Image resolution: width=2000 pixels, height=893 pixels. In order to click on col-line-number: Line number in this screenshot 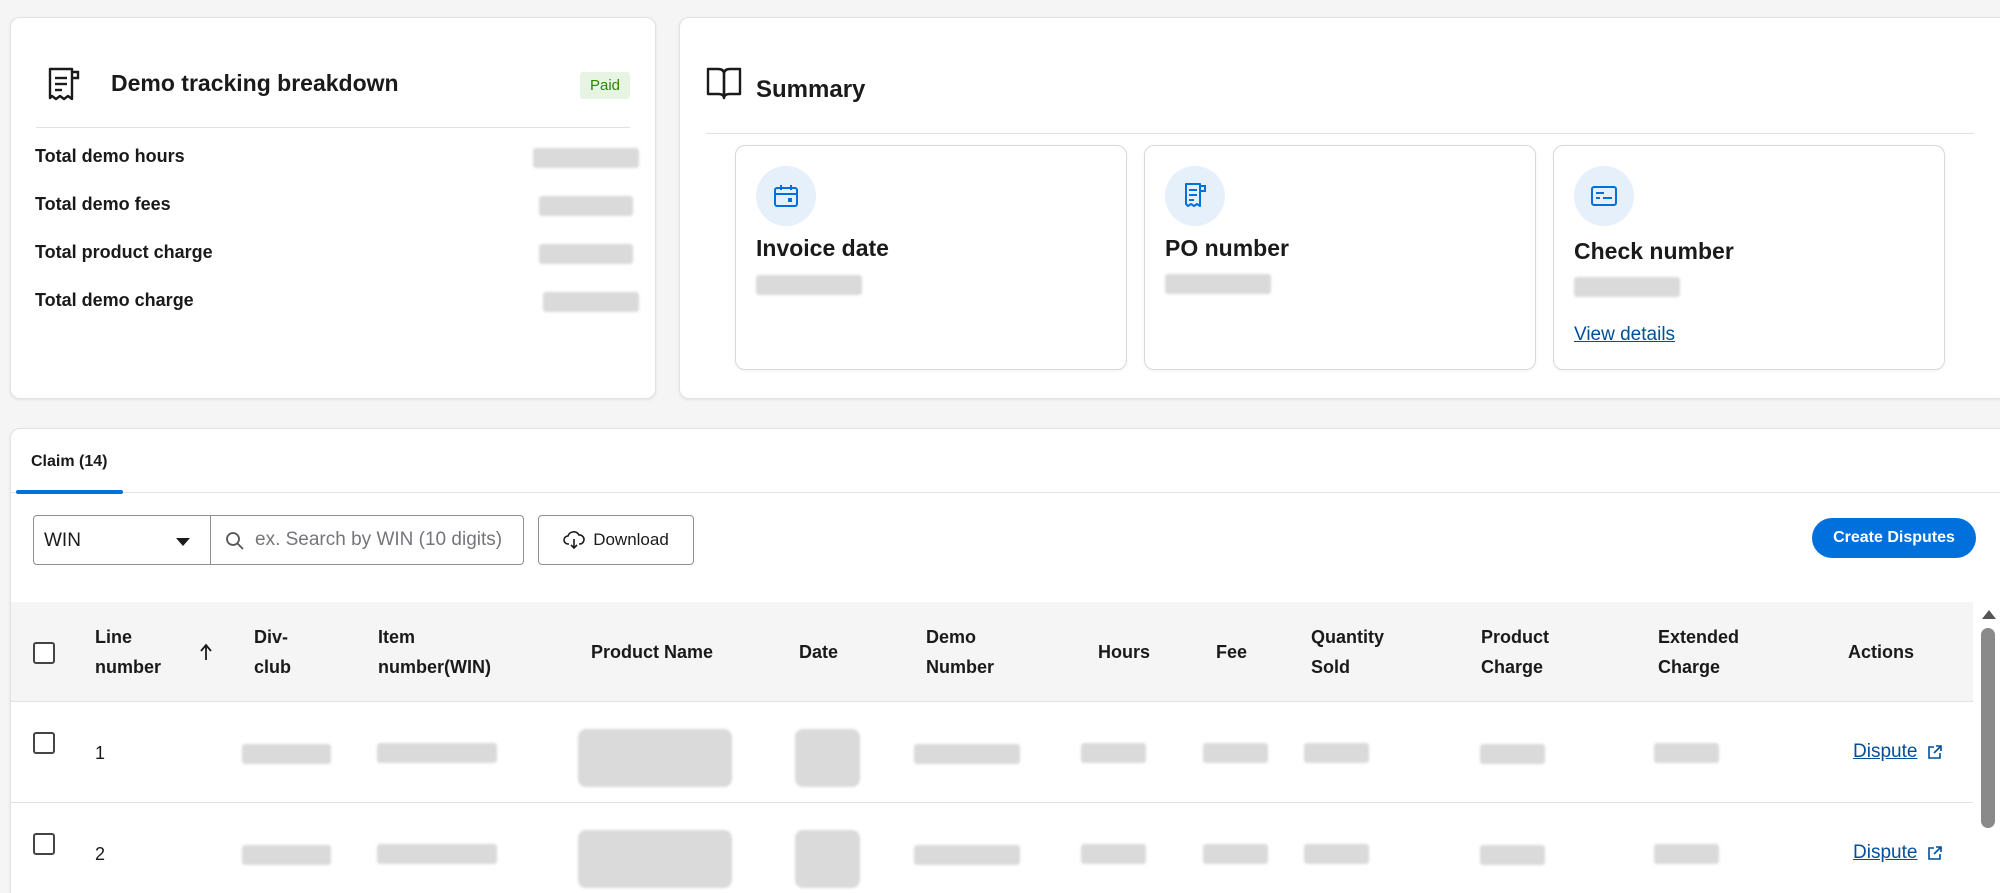, I will do `click(128, 652)`.